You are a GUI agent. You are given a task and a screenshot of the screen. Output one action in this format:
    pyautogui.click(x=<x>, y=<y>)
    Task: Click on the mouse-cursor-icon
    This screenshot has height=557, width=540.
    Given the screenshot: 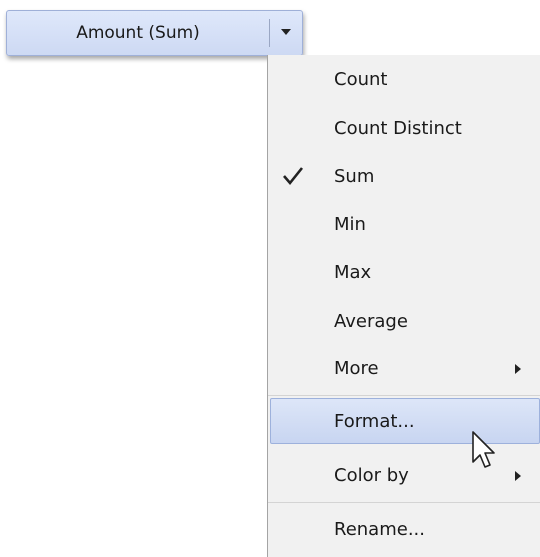 What is the action you would take?
    pyautogui.click(x=483, y=449)
    